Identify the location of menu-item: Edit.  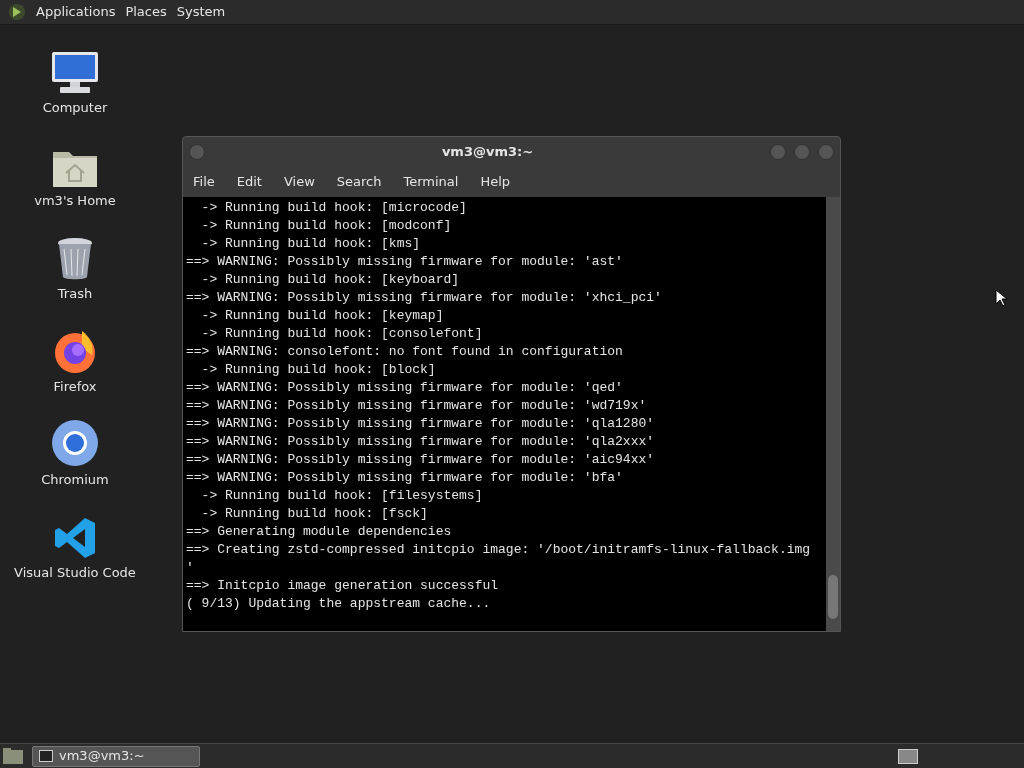
(249, 182).